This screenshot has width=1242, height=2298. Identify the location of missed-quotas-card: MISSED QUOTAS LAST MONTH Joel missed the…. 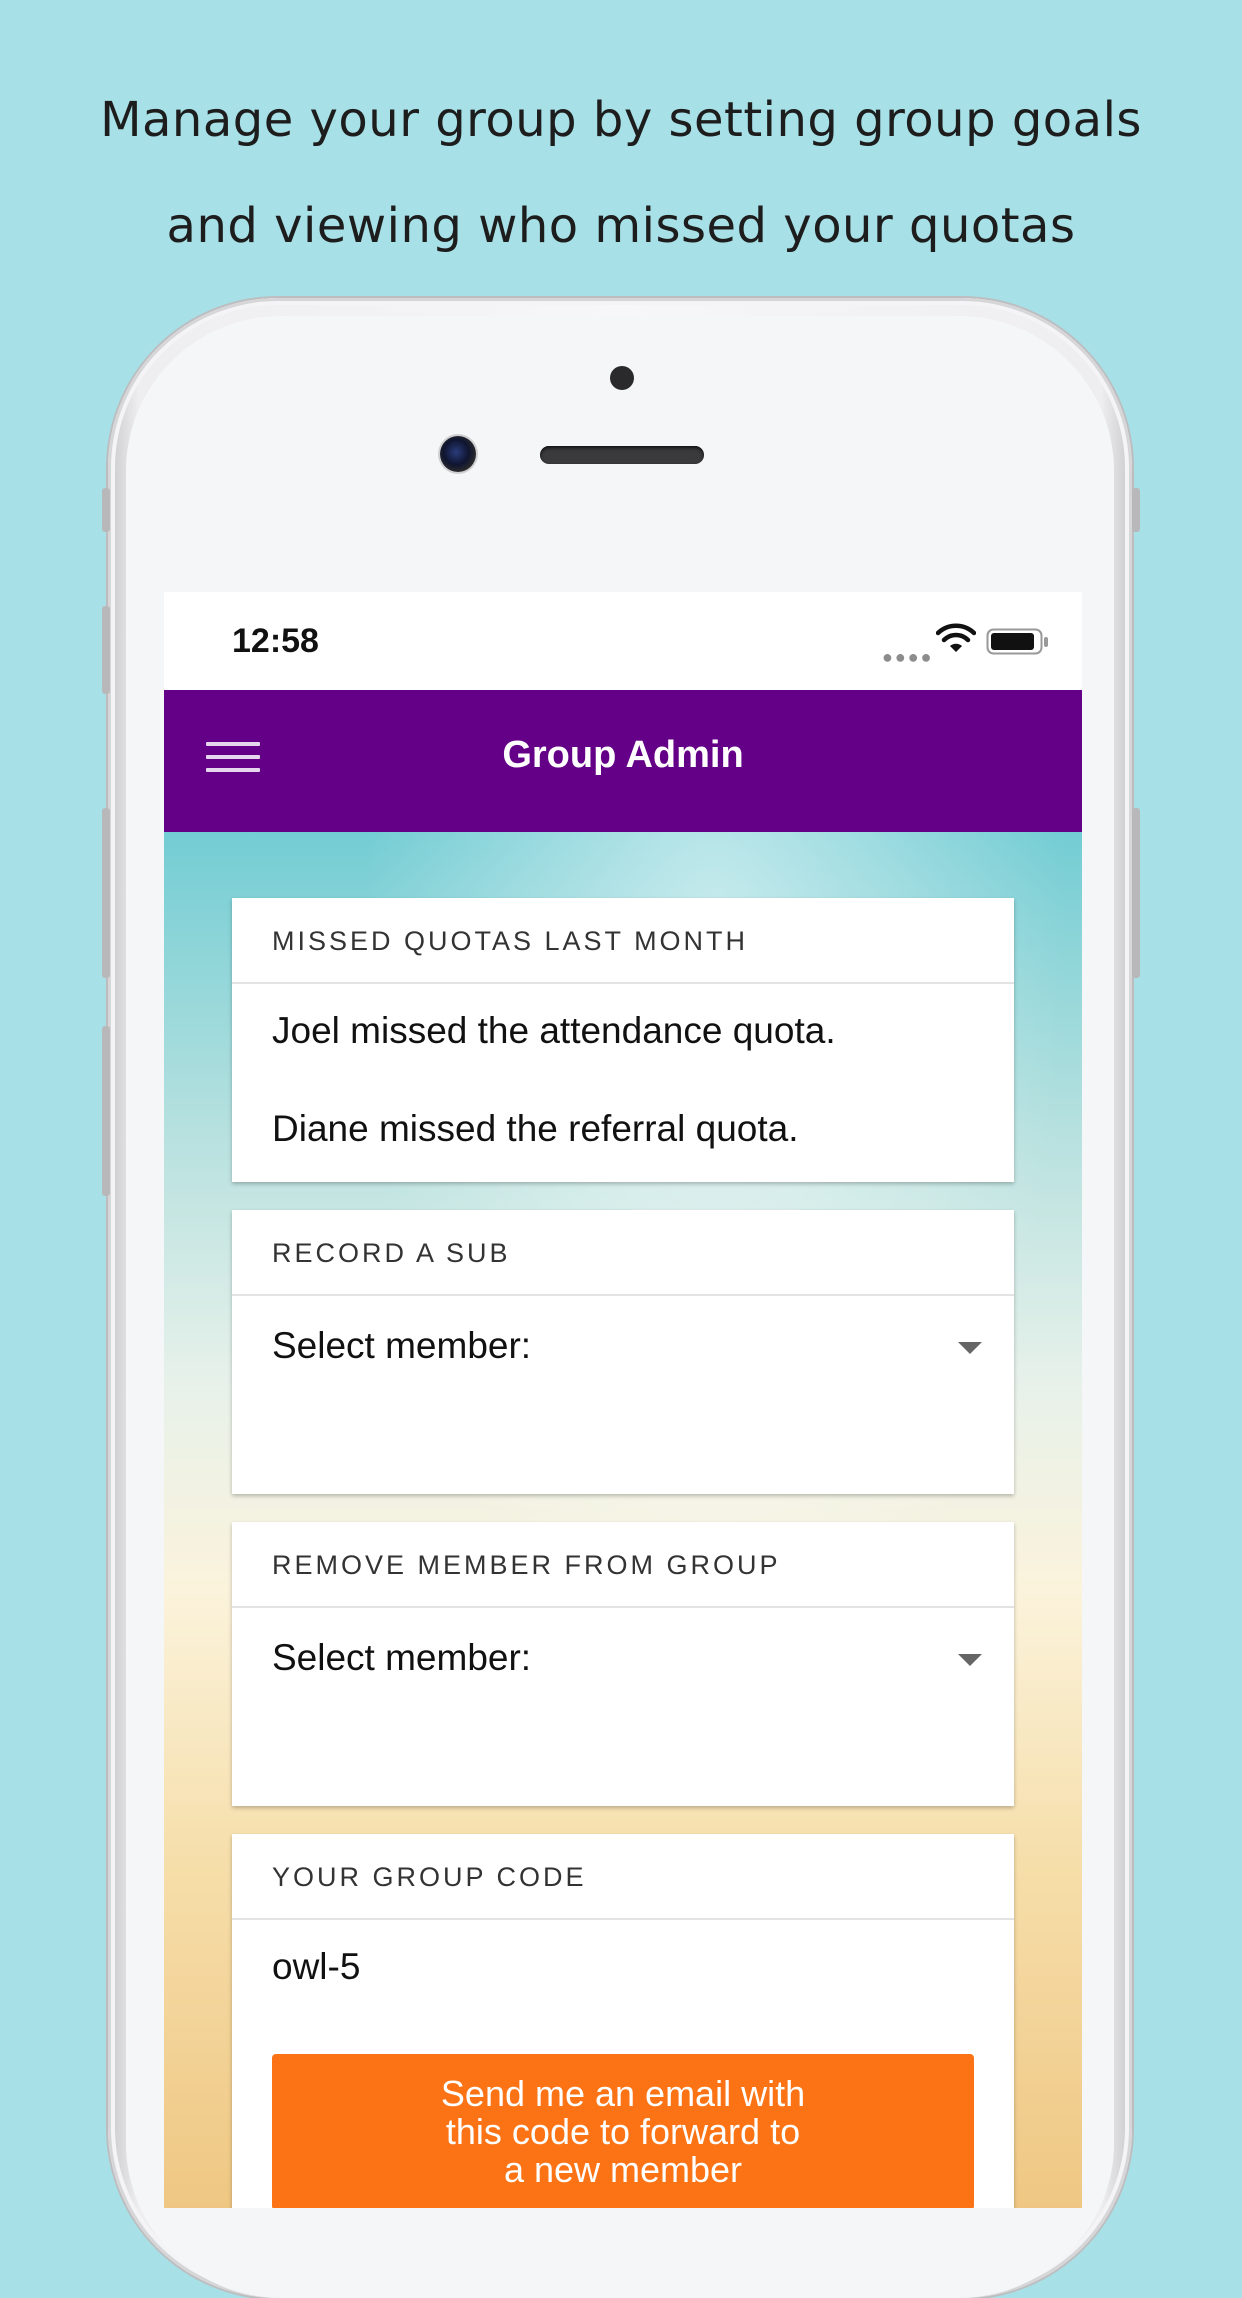
(623, 1040).